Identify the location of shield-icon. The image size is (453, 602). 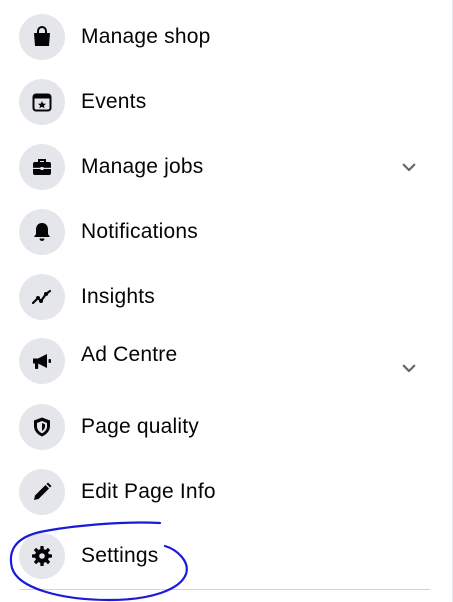
(42, 427).